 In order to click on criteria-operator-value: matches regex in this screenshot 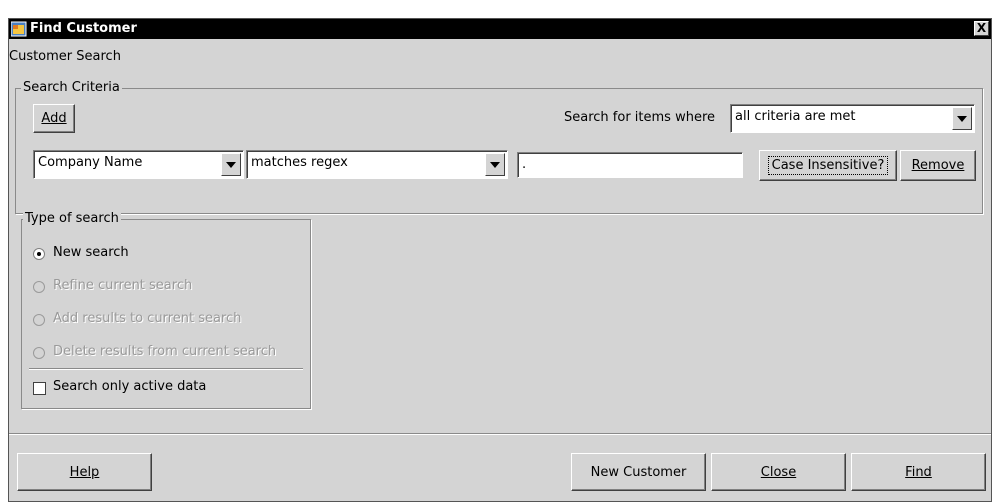, I will do `click(299, 162)`.